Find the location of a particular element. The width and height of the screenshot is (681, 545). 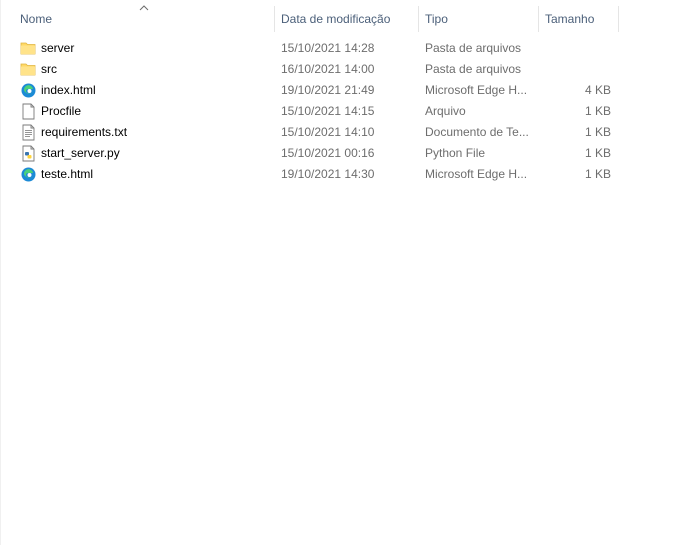

file-row-src: src 16/10/2021 14:00 Pasta de arquivos is located at coordinates (316, 69).